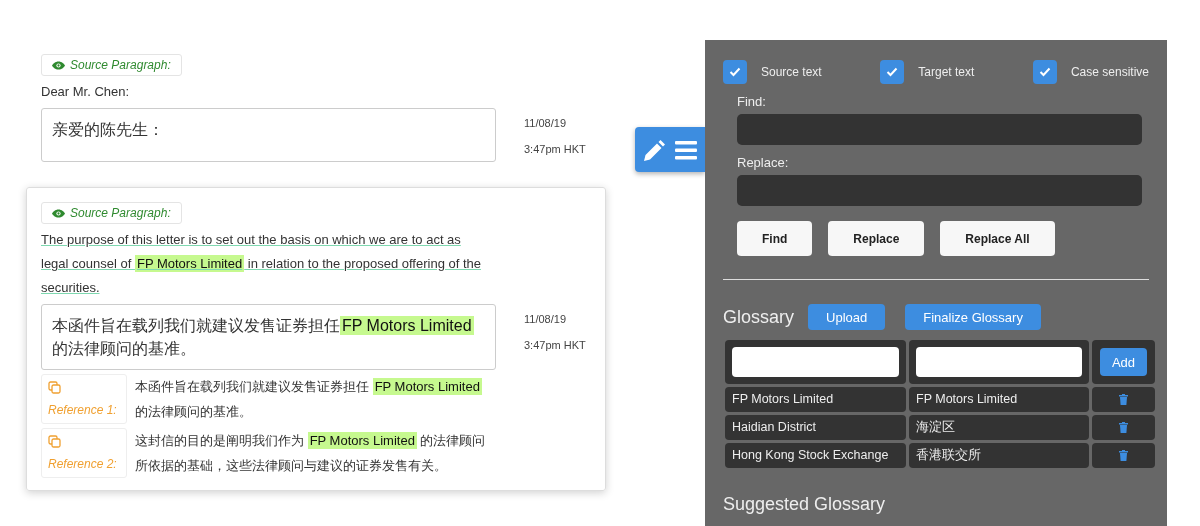 This screenshot has width=1200, height=526. I want to click on target-term-field, so click(999, 362).